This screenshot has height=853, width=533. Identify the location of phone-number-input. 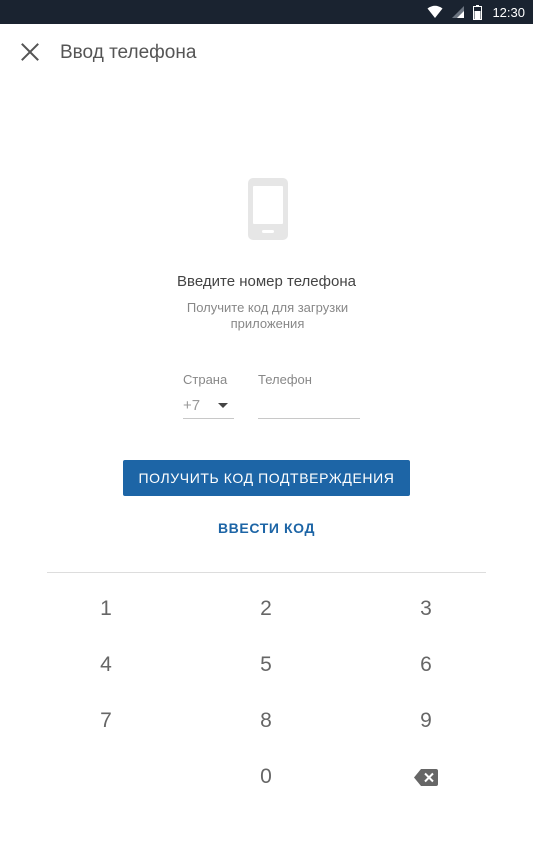
(309, 407).